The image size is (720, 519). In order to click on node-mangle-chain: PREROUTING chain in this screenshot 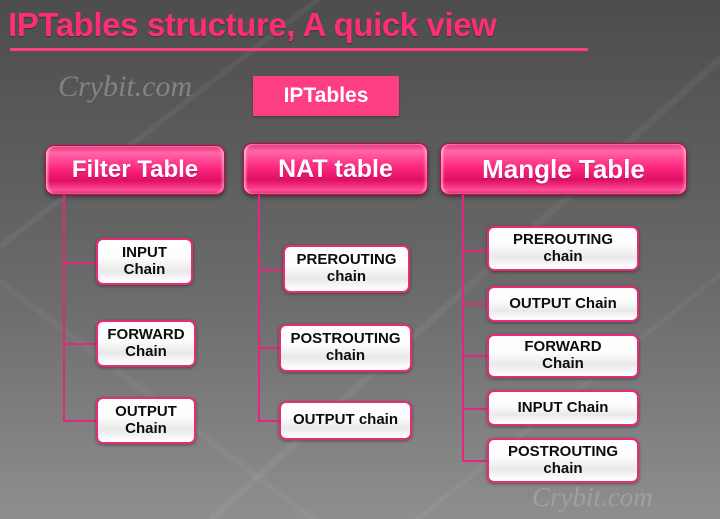, I will do `click(563, 248)`.